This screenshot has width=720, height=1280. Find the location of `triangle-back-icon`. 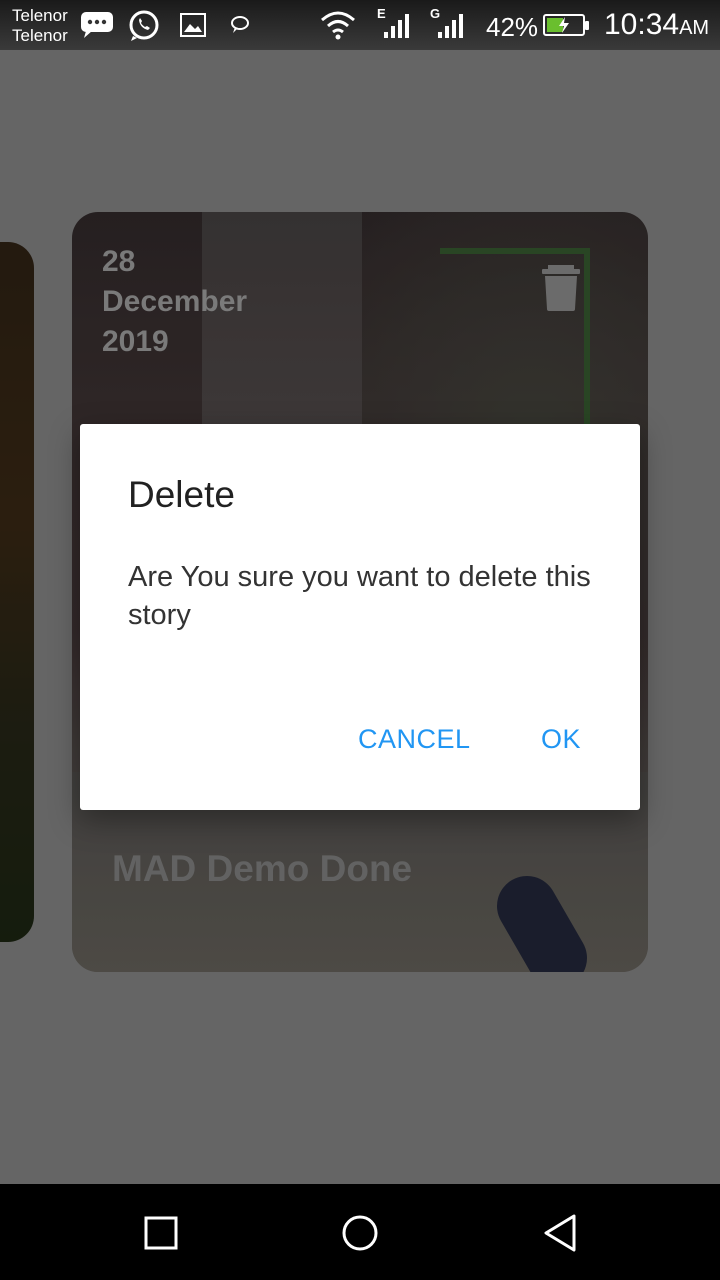

triangle-back-icon is located at coordinates (560, 1233).